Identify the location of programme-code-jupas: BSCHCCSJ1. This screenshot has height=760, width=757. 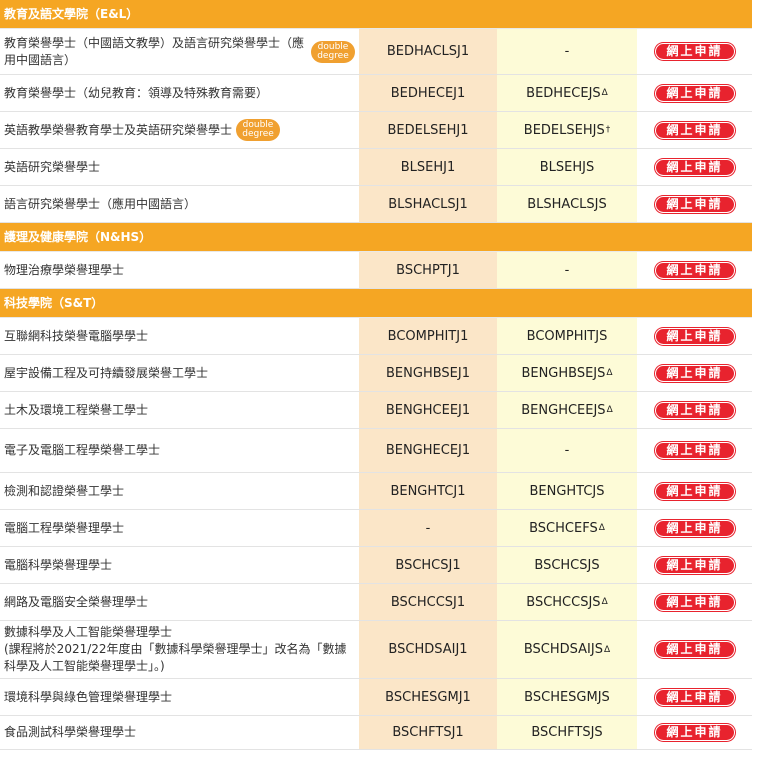
(428, 602).